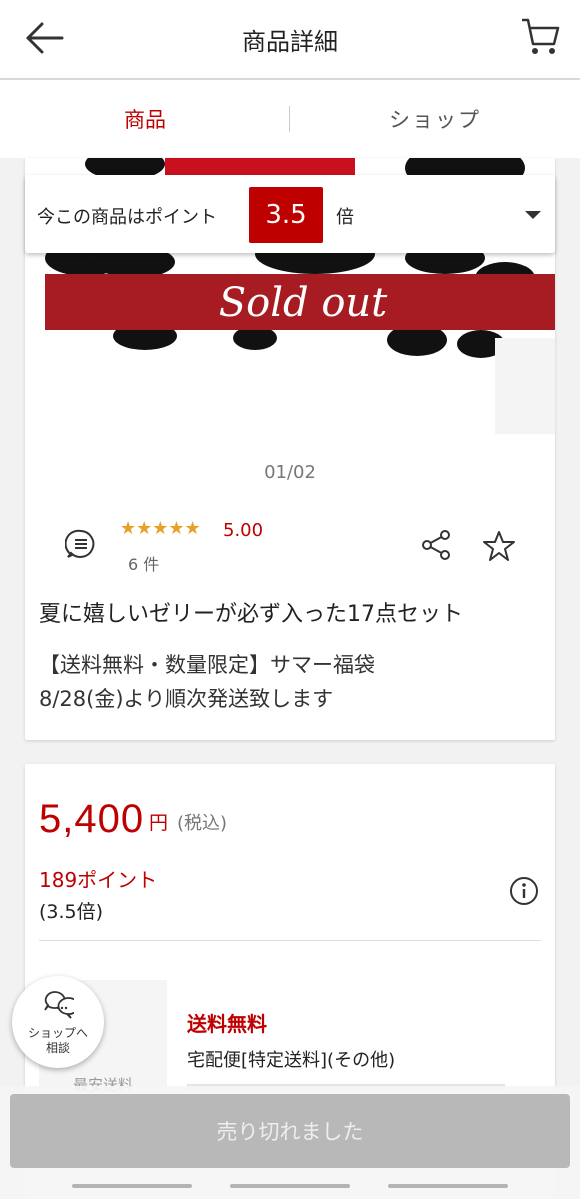 This screenshot has height=1199, width=580. Describe the element at coordinates (57, 1048) in the screenshot. I see `consult-label-line2: 相談` at that location.